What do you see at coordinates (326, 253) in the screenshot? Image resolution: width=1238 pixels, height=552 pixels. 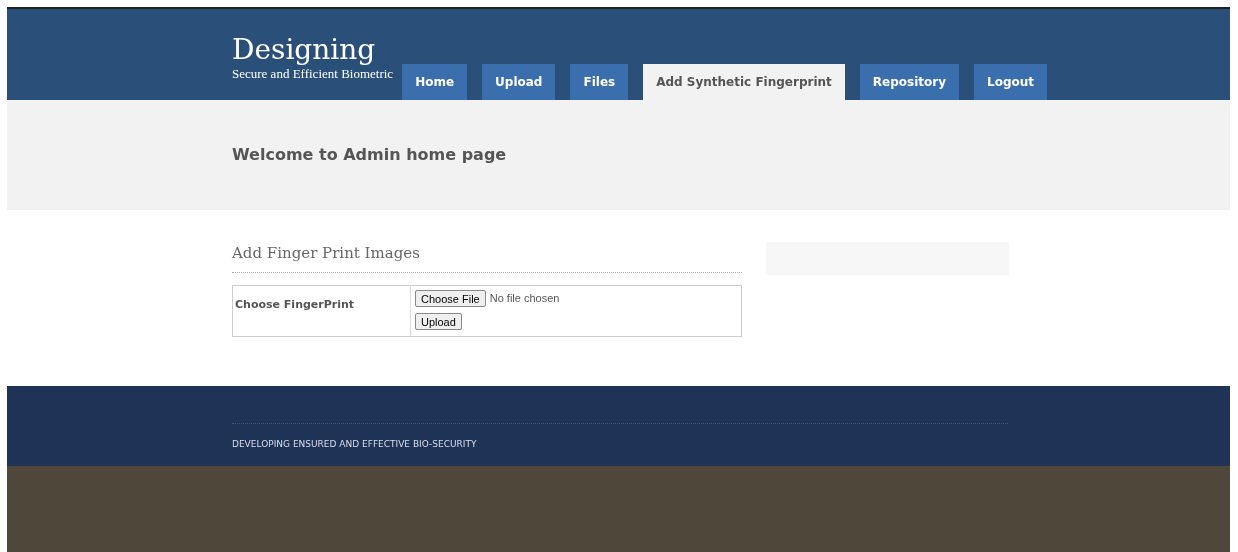 I see `form-title: Add Finger Print Images` at bounding box center [326, 253].